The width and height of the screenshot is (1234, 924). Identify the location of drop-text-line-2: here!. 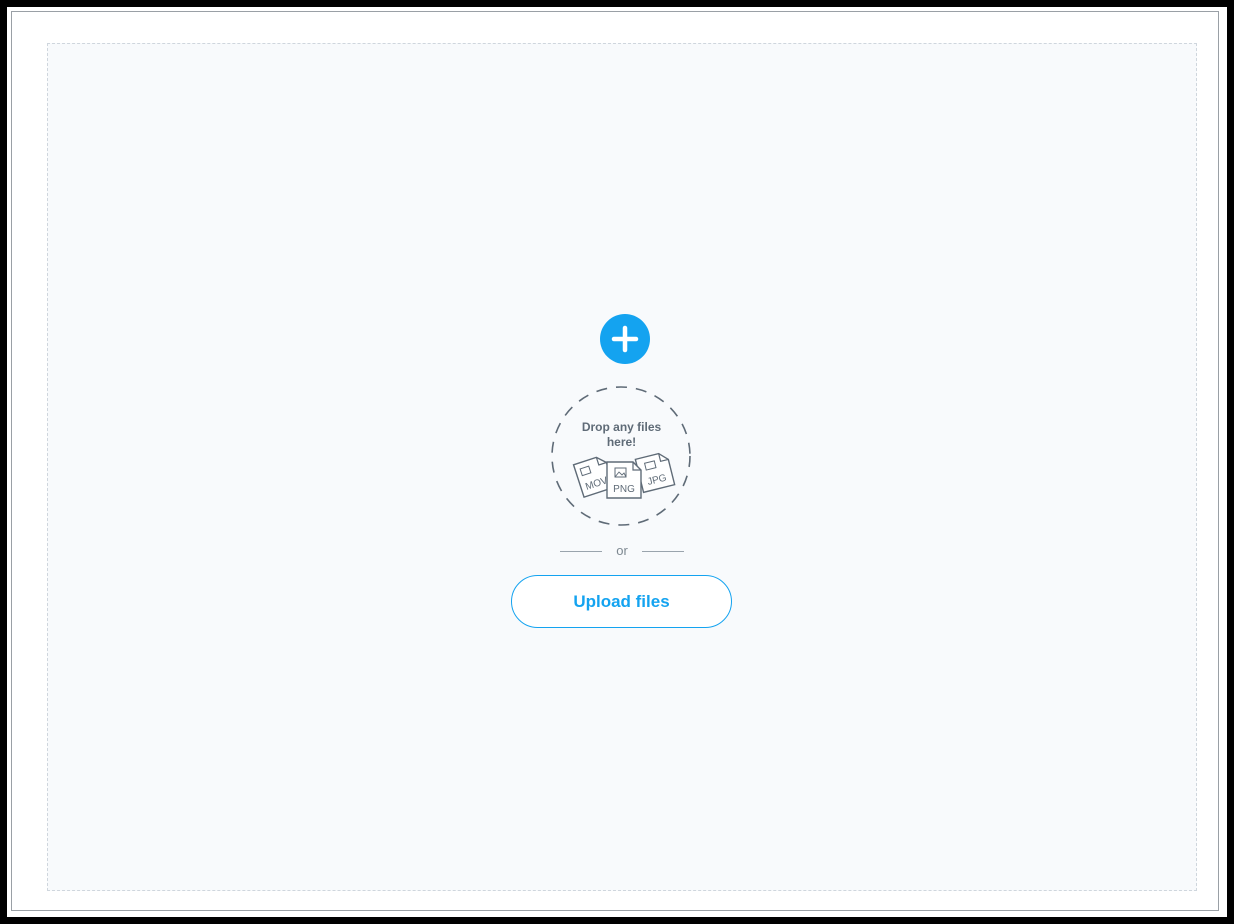
(621, 442).